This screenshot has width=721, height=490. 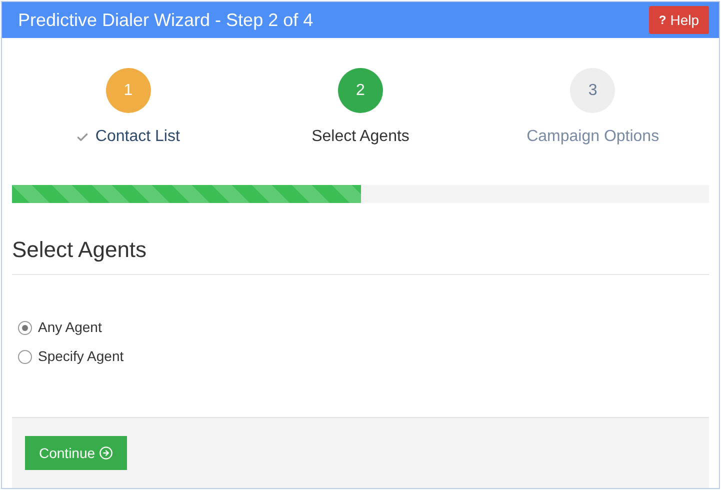 What do you see at coordinates (81, 357) in the screenshot?
I see `radio-label: Specify Agent` at bounding box center [81, 357].